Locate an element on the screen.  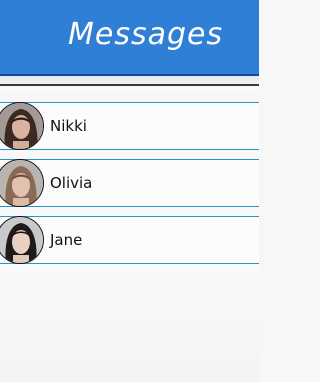
contact-row-jane: Jane is located at coordinates (129, 240).